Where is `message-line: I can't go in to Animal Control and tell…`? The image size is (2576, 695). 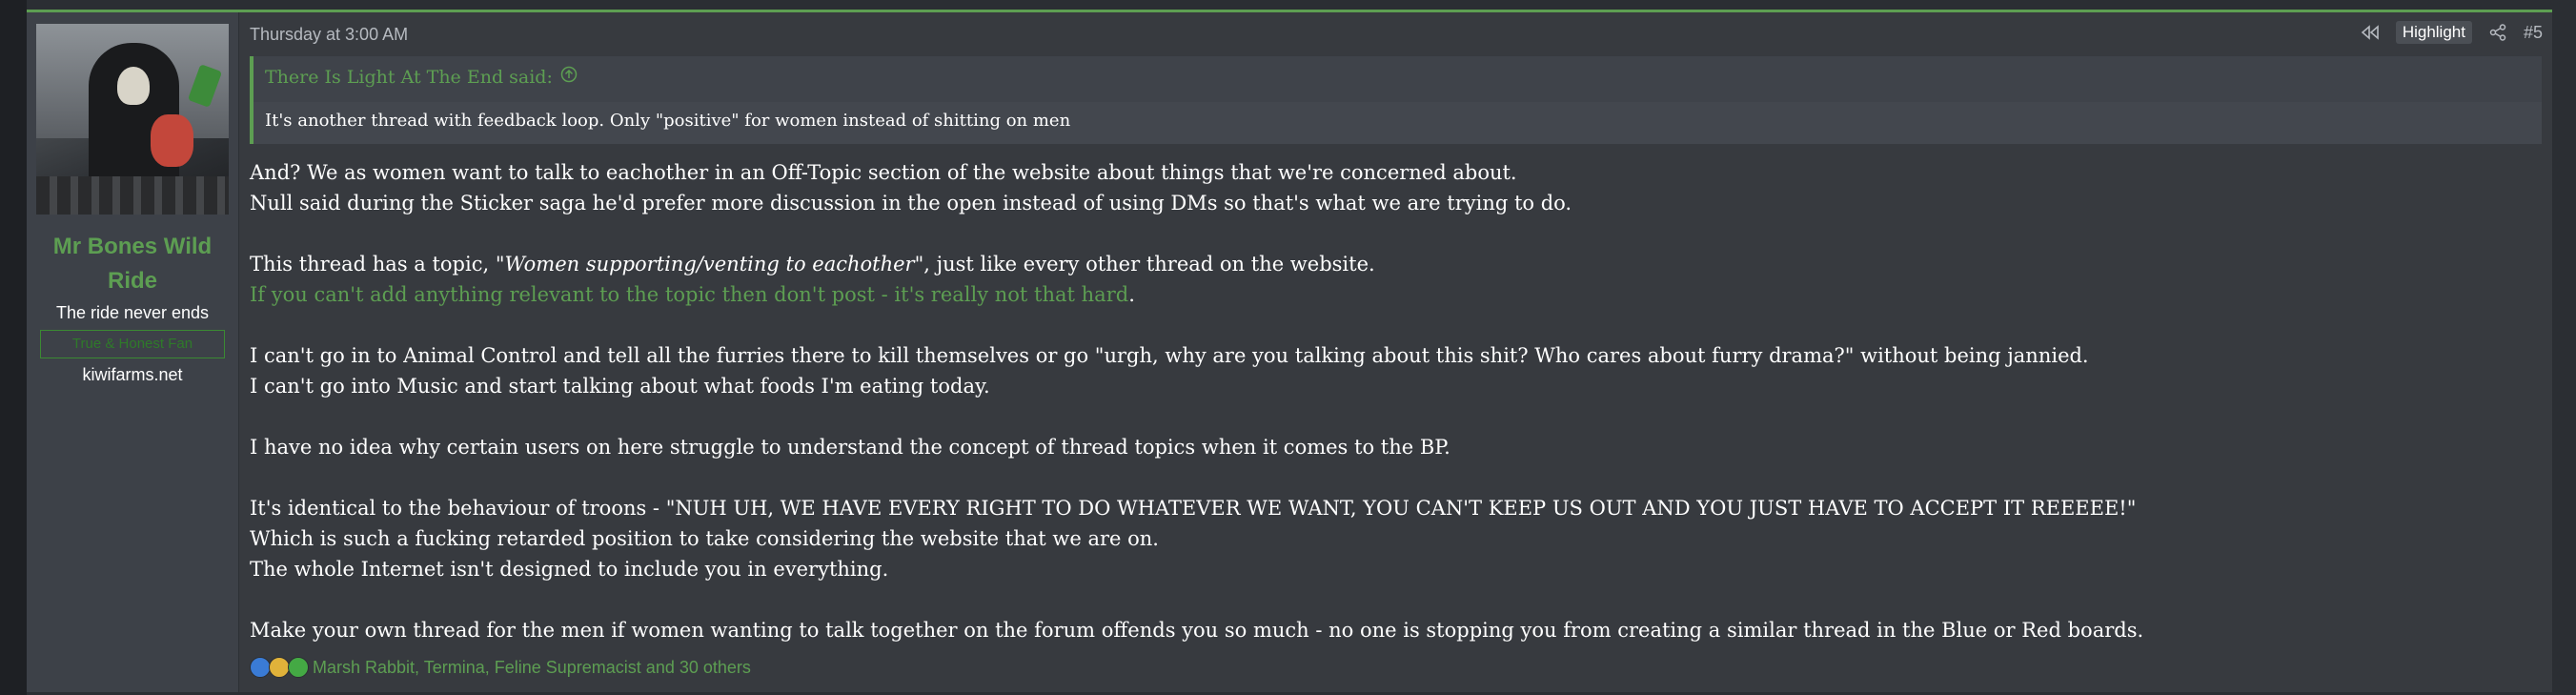 message-line: I can't go in to Animal Control and tell… is located at coordinates (1169, 356).